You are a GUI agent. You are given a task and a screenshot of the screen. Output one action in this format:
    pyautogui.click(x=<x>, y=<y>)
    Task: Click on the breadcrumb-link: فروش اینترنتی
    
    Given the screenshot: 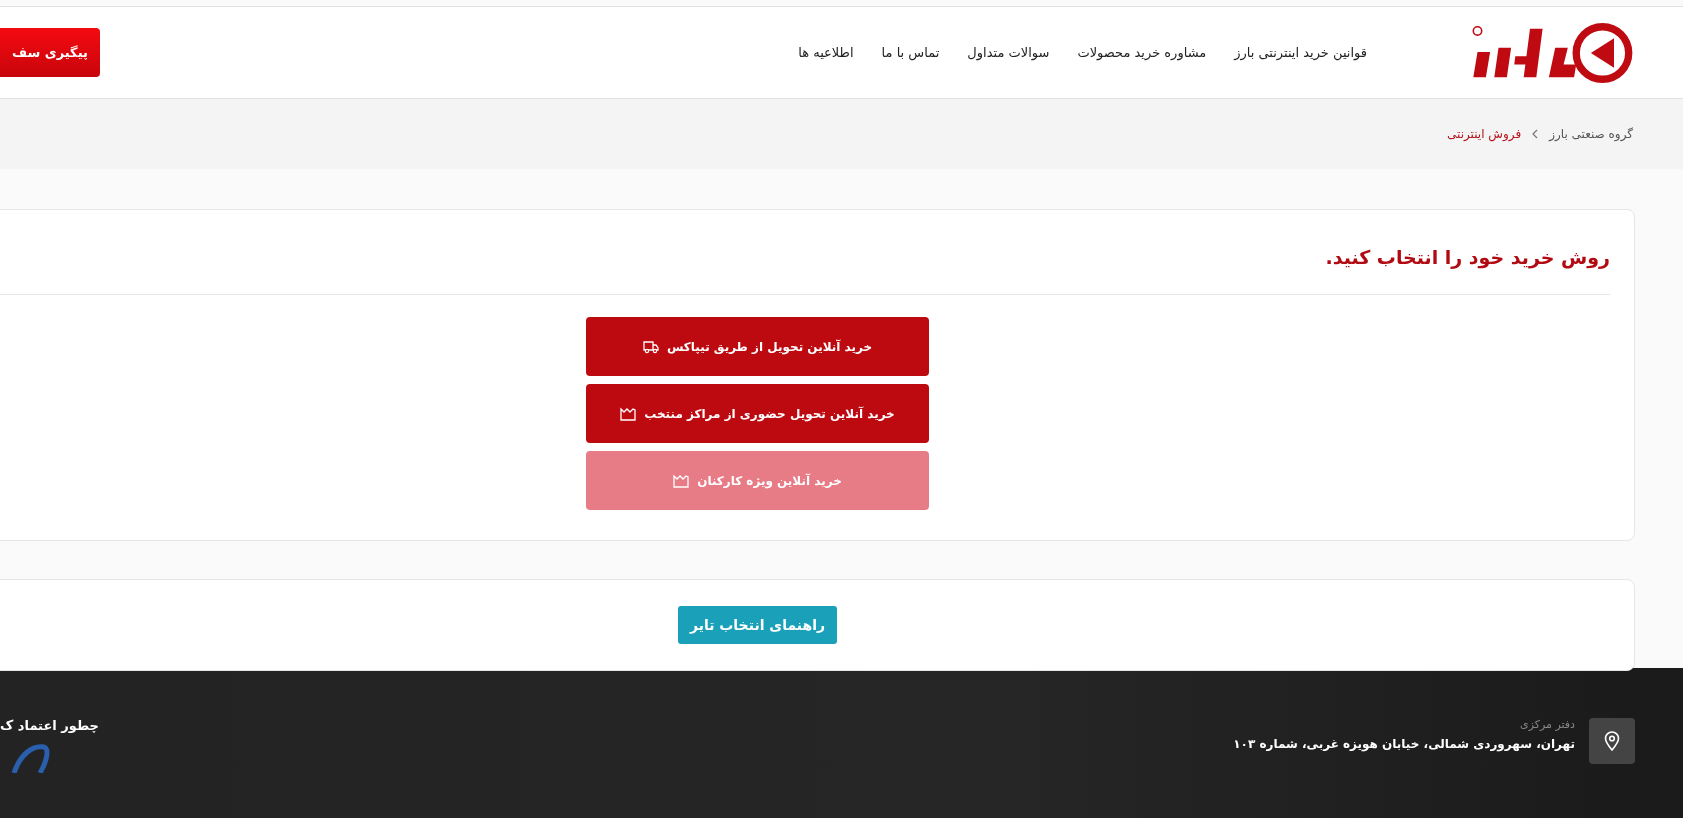 What is the action you would take?
    pyautogui.click(x=1484, y=134)
    